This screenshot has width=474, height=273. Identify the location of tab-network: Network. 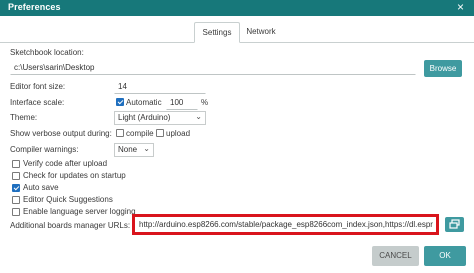
(261, 31).